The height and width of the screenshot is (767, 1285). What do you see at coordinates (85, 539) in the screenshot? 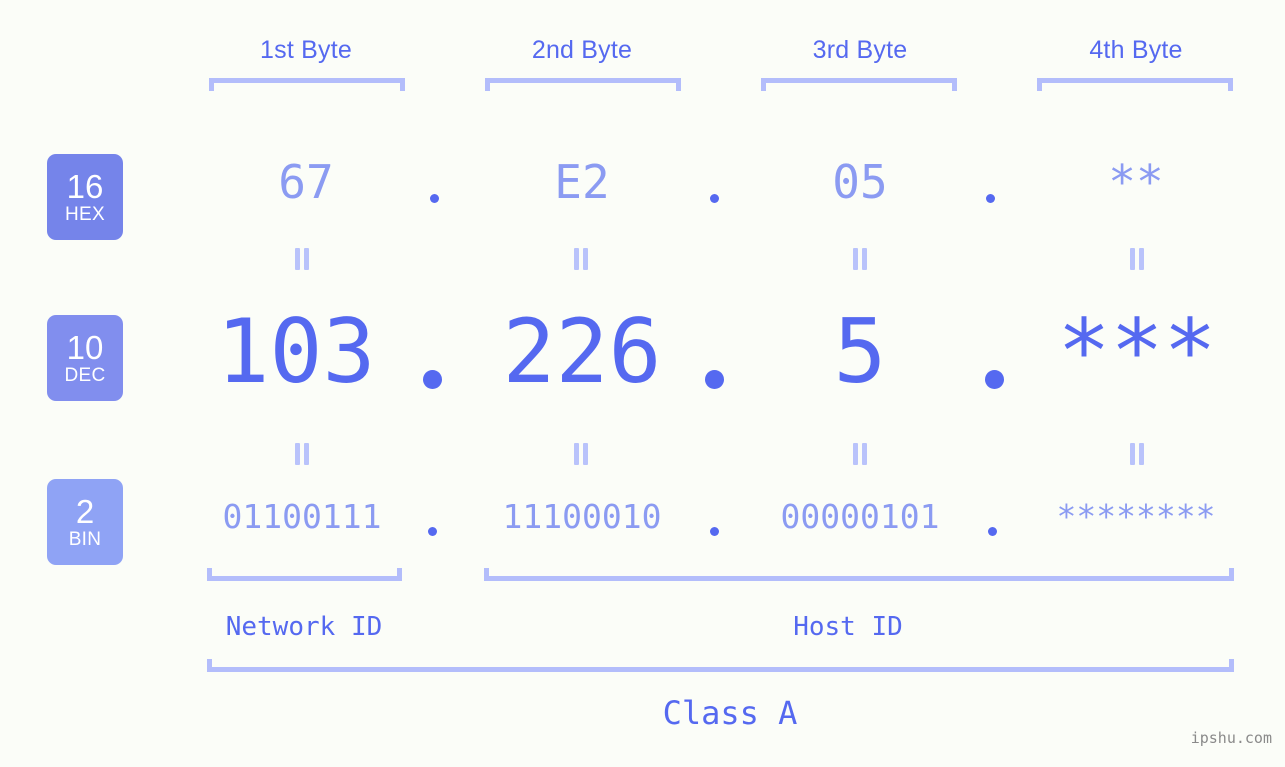
I see `base-badge-bin-label: BIN` at bounding box center [85, 539].